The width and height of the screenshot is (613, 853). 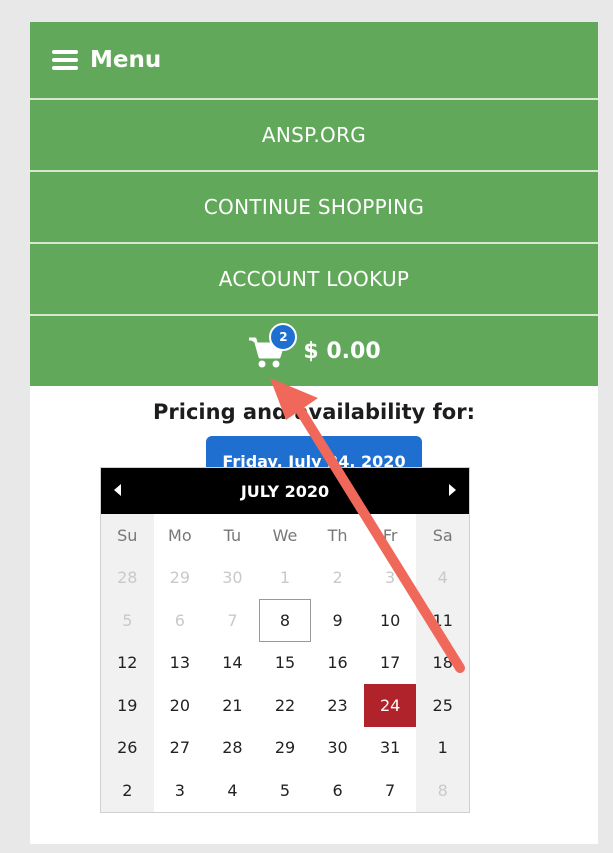 I want to click on calendar-day: 16, so click(x=337, y=663).